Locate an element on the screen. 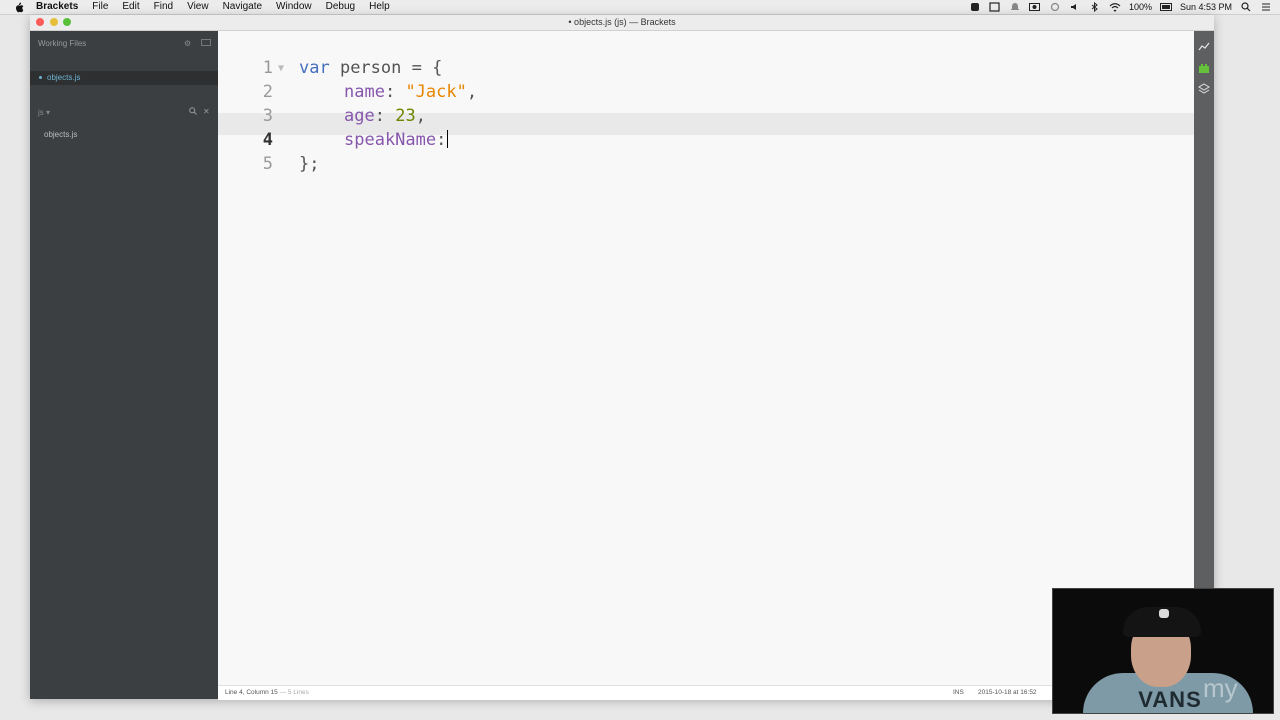 The width and height of the screenshot is (1280, 720). working-file-name: objects.js is located at coordinates (64, 77).